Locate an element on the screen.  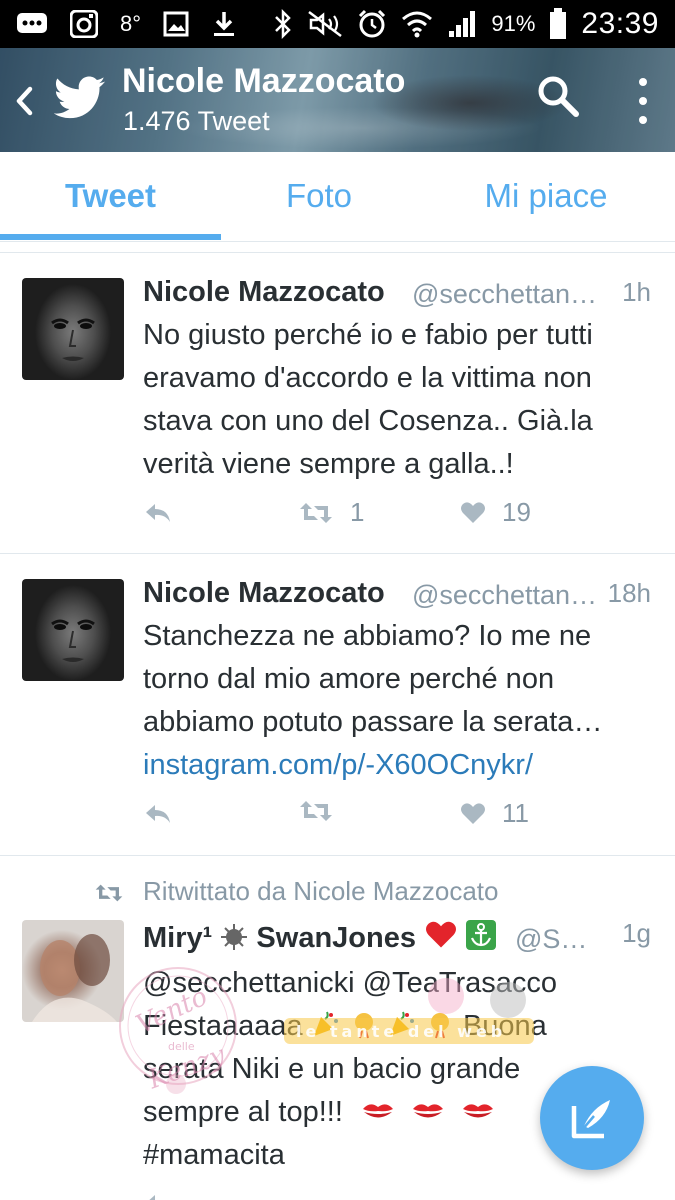
like-count: 19 is located at coordinates (516, 512).